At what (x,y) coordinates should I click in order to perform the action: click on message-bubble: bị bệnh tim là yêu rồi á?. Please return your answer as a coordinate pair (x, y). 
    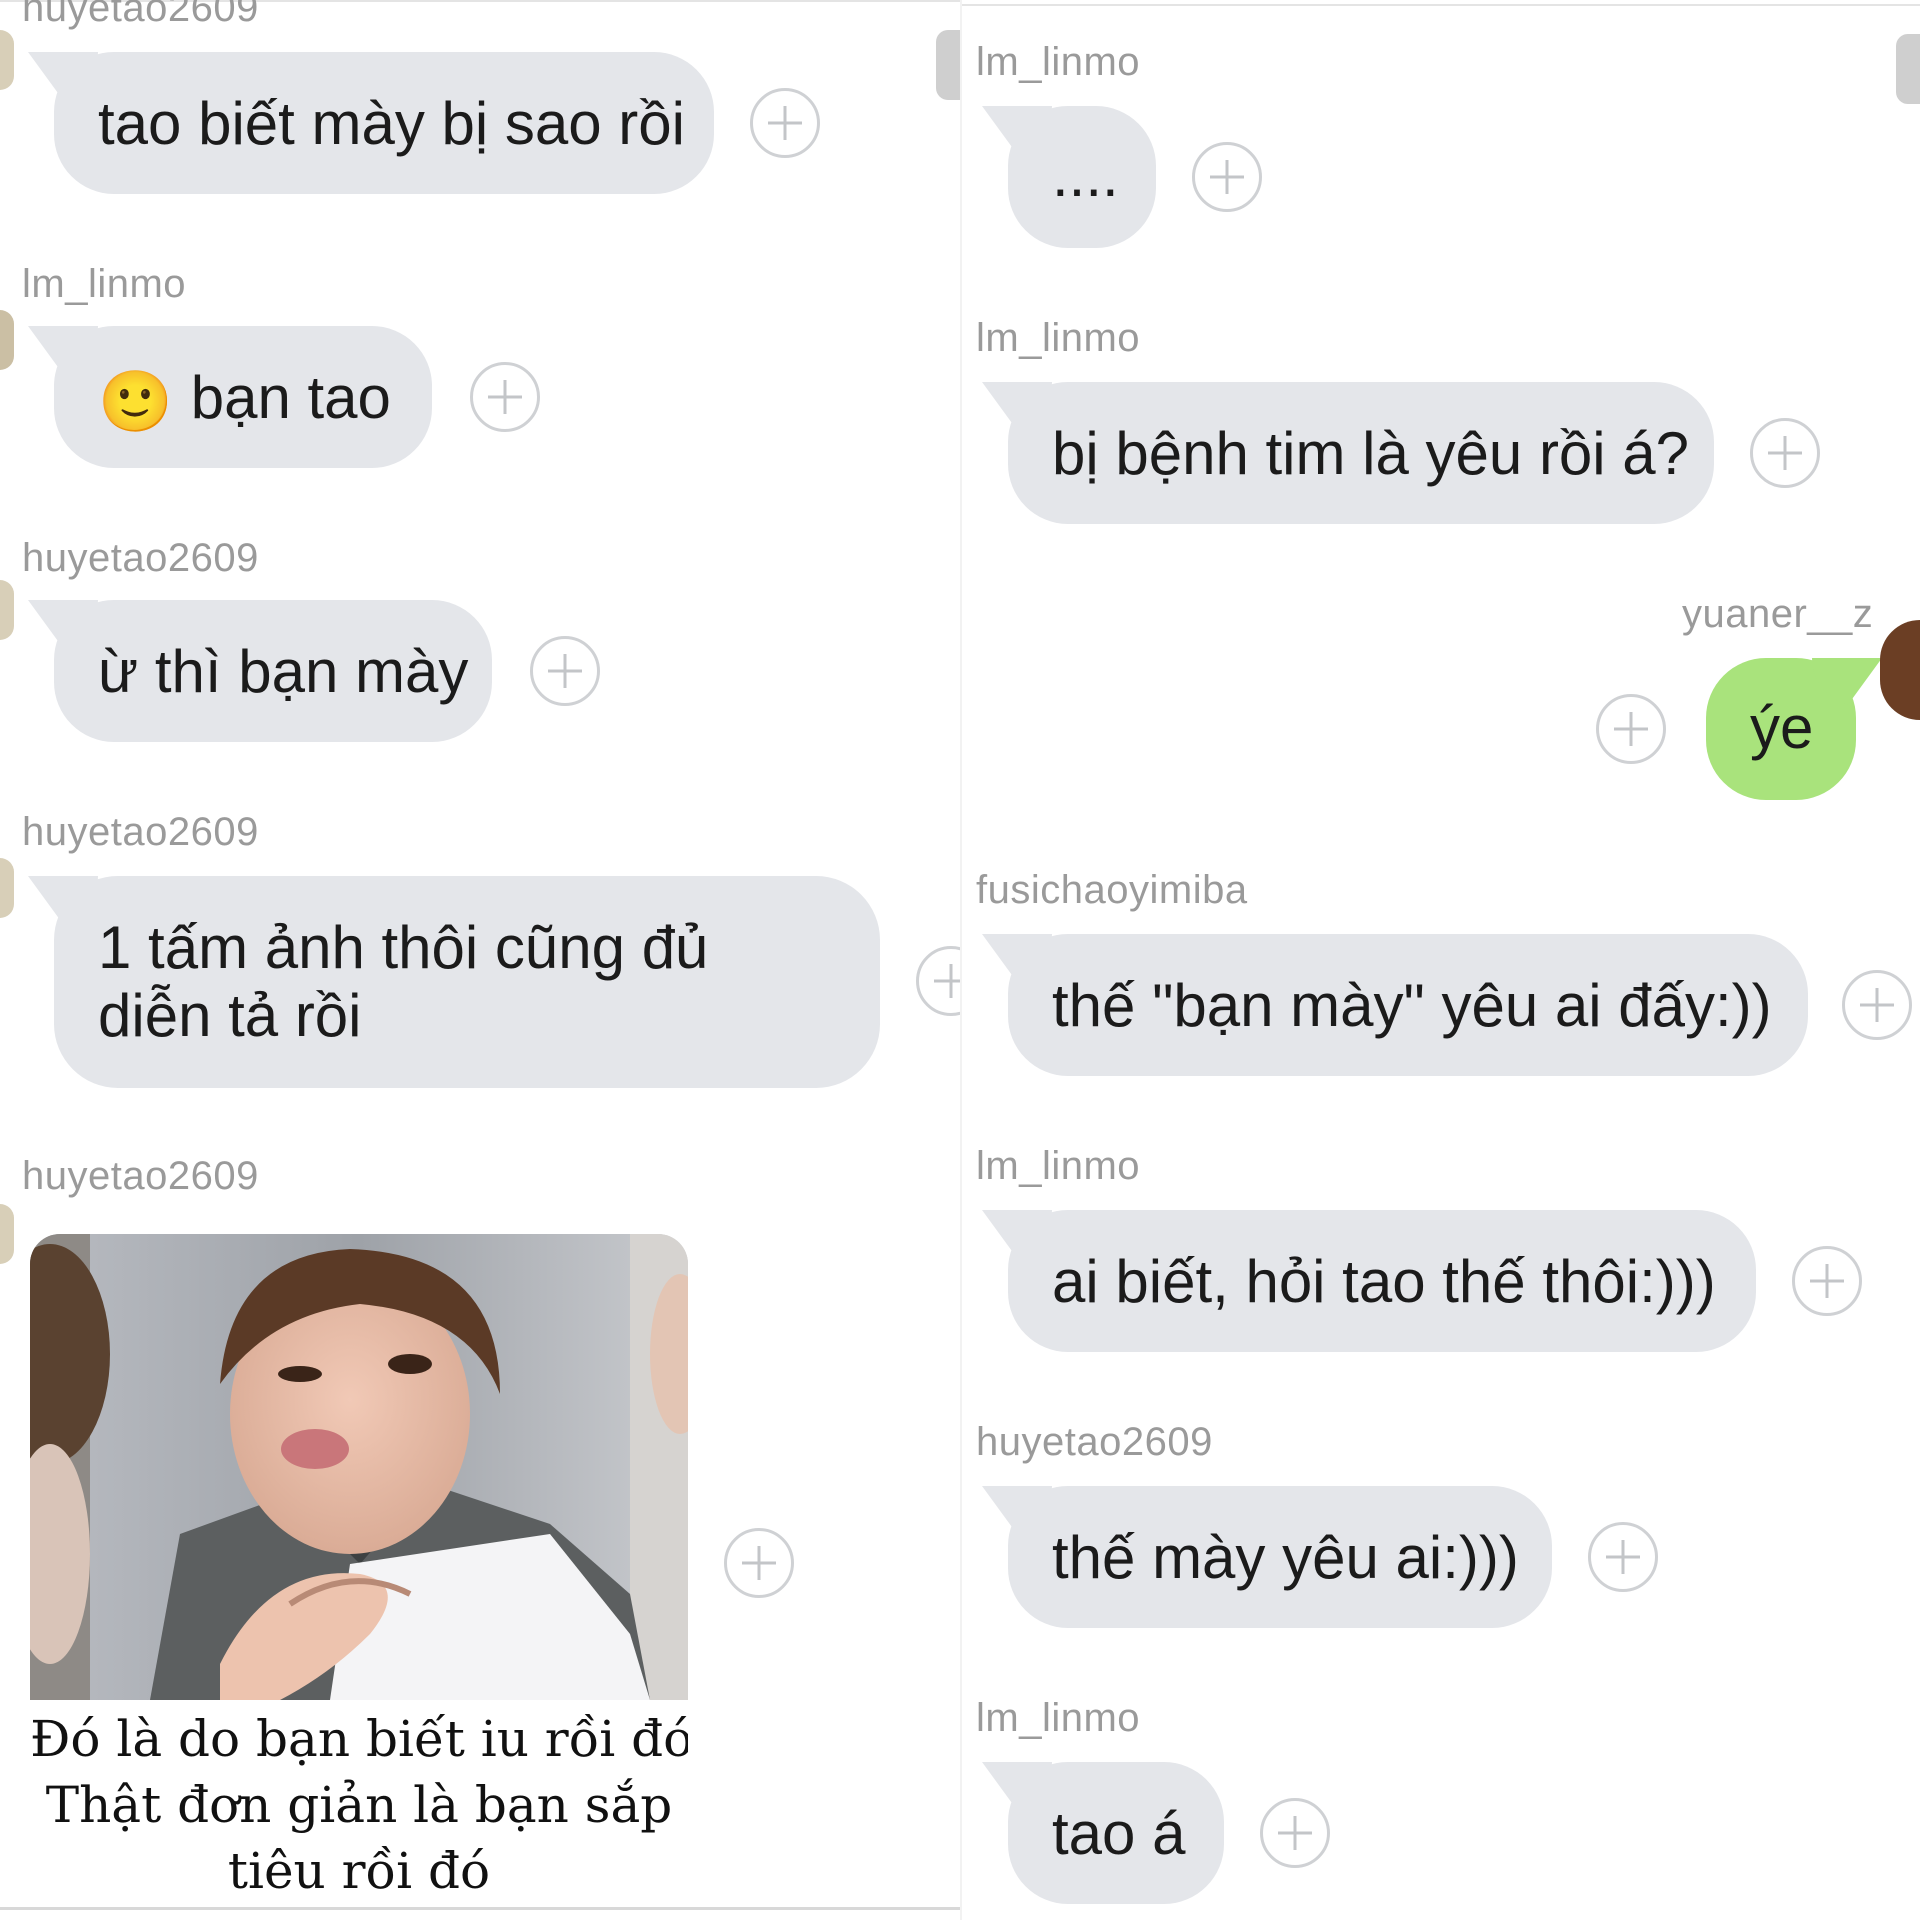
    Looking at the image, I should click on (1361, 453).